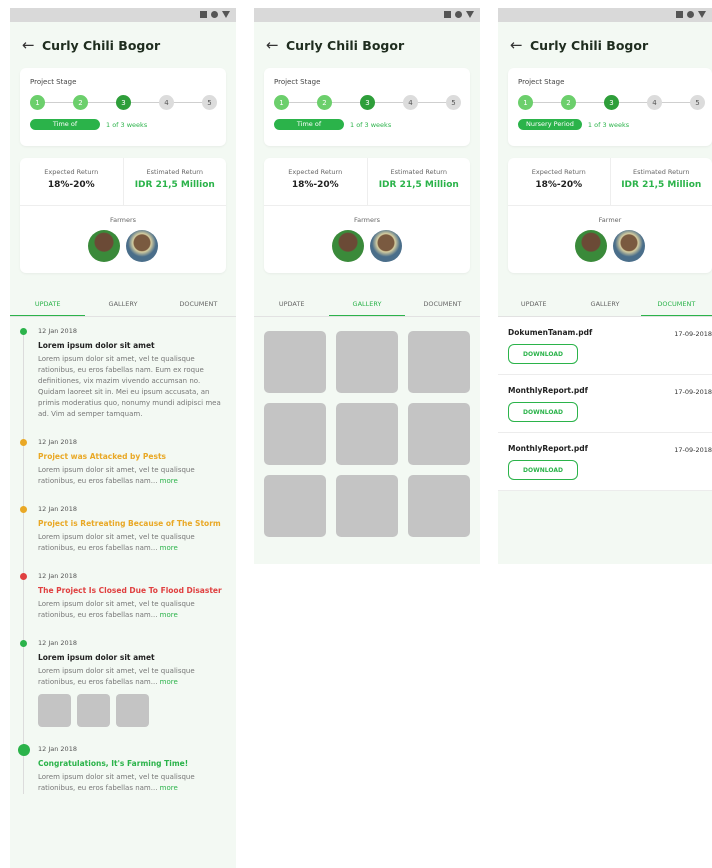 The width and height of the screenshot is (712, 868). Describe the element at coordinates (123, 15) in the screenshot. I see `status-bar` at that location.